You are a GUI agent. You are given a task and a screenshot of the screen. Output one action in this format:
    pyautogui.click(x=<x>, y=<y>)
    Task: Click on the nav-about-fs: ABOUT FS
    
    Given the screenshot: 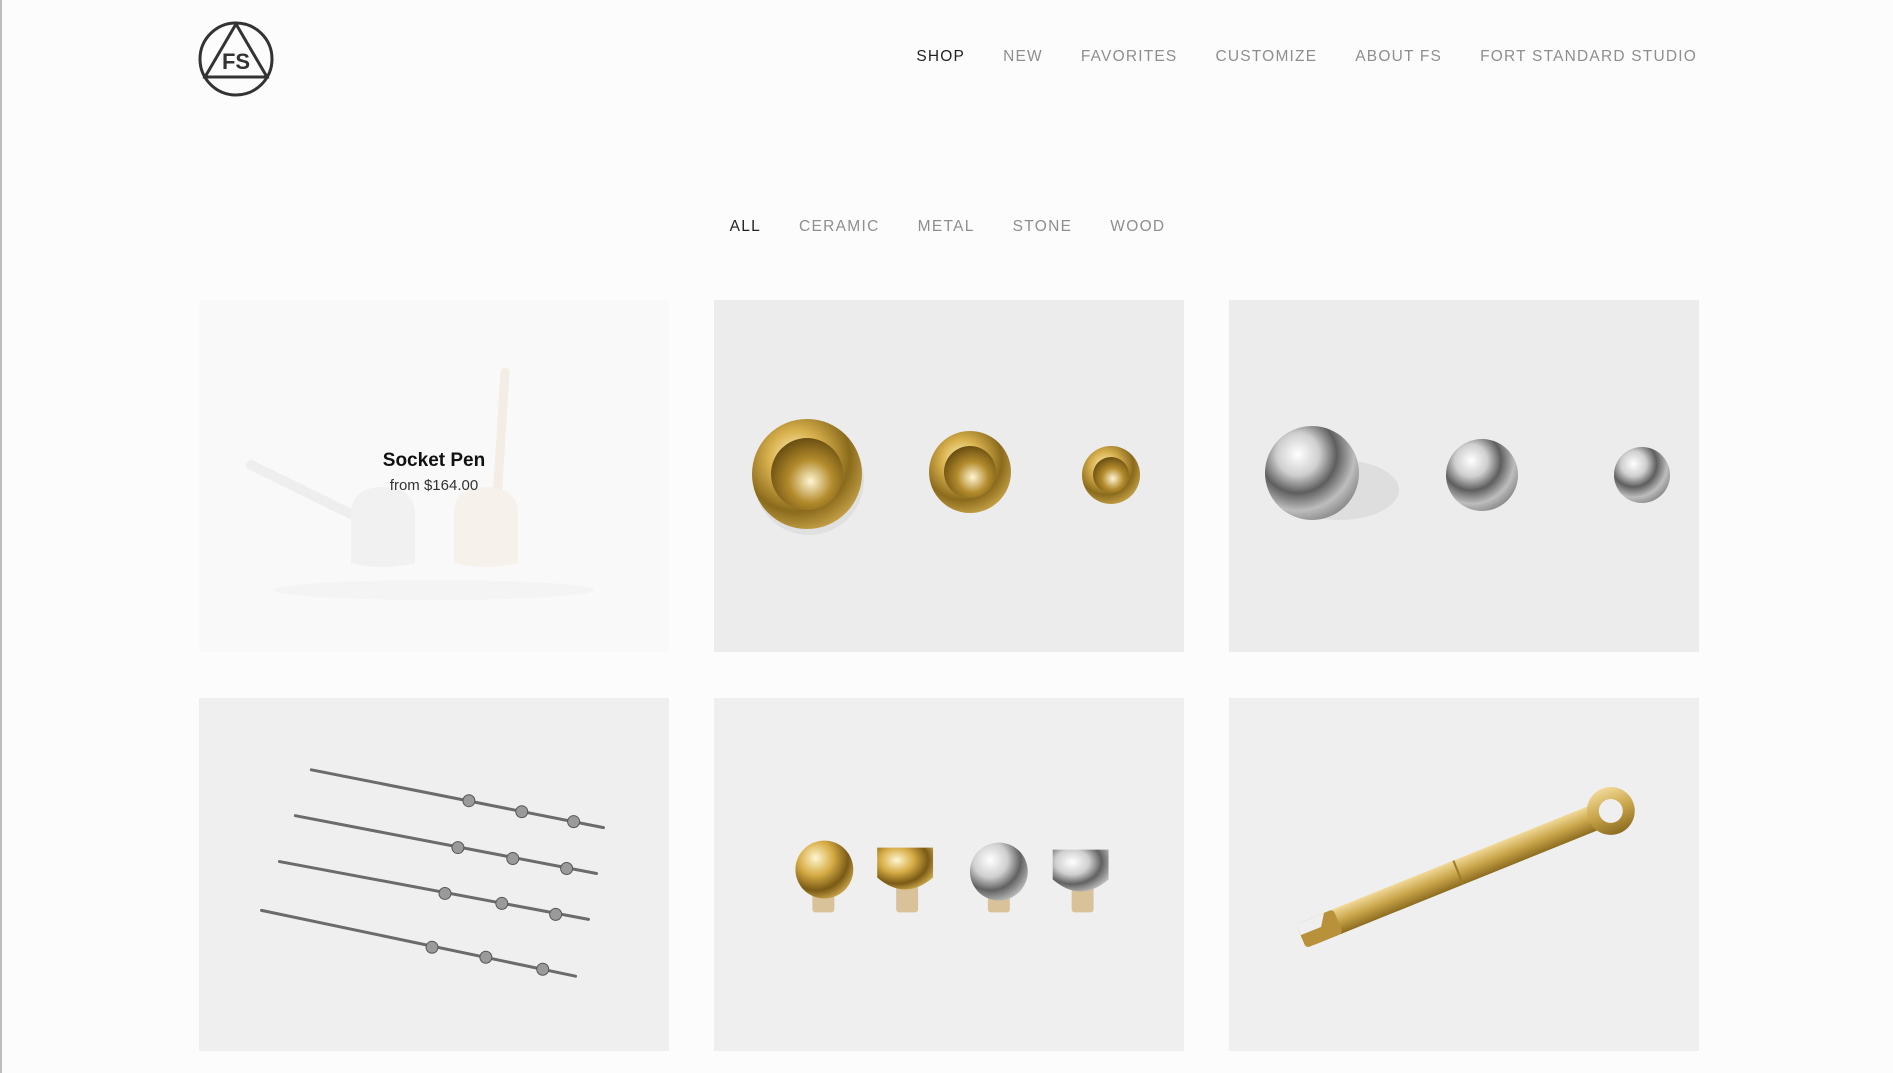 What is the action you would take?
    pyautogui.click(x=1398, y=57)
    